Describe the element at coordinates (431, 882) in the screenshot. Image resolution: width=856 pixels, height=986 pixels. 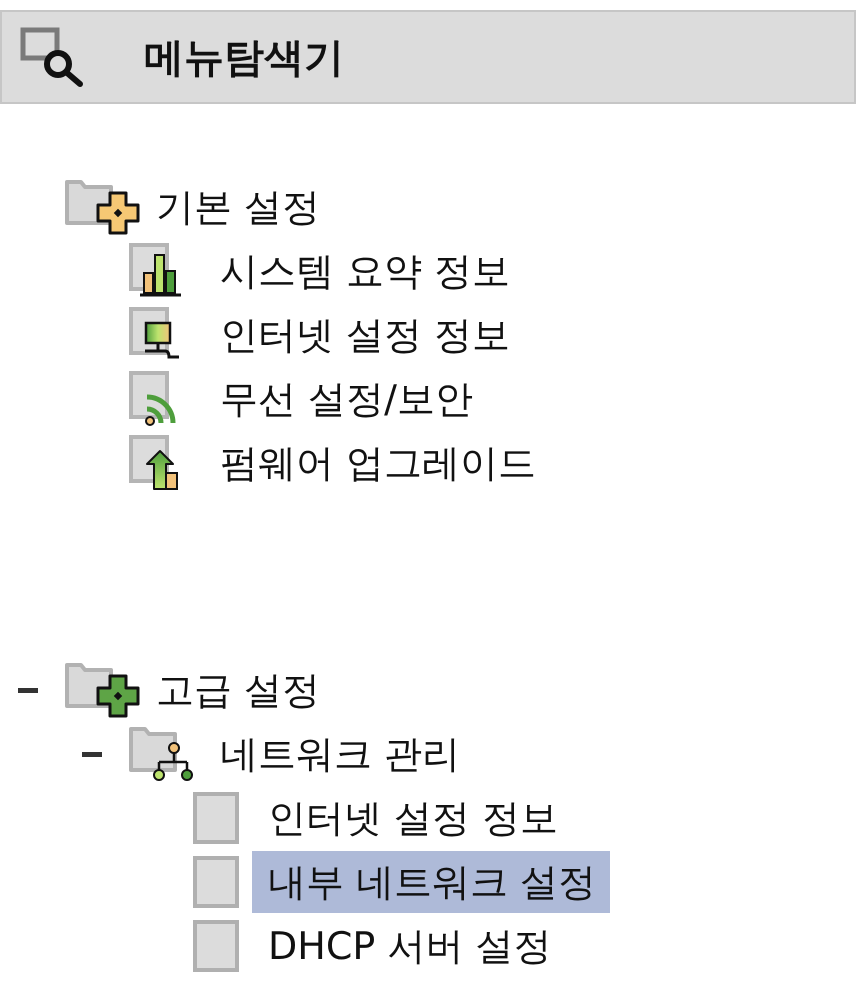
I see `tree-item: 내부 네트워크 설정` at that location.